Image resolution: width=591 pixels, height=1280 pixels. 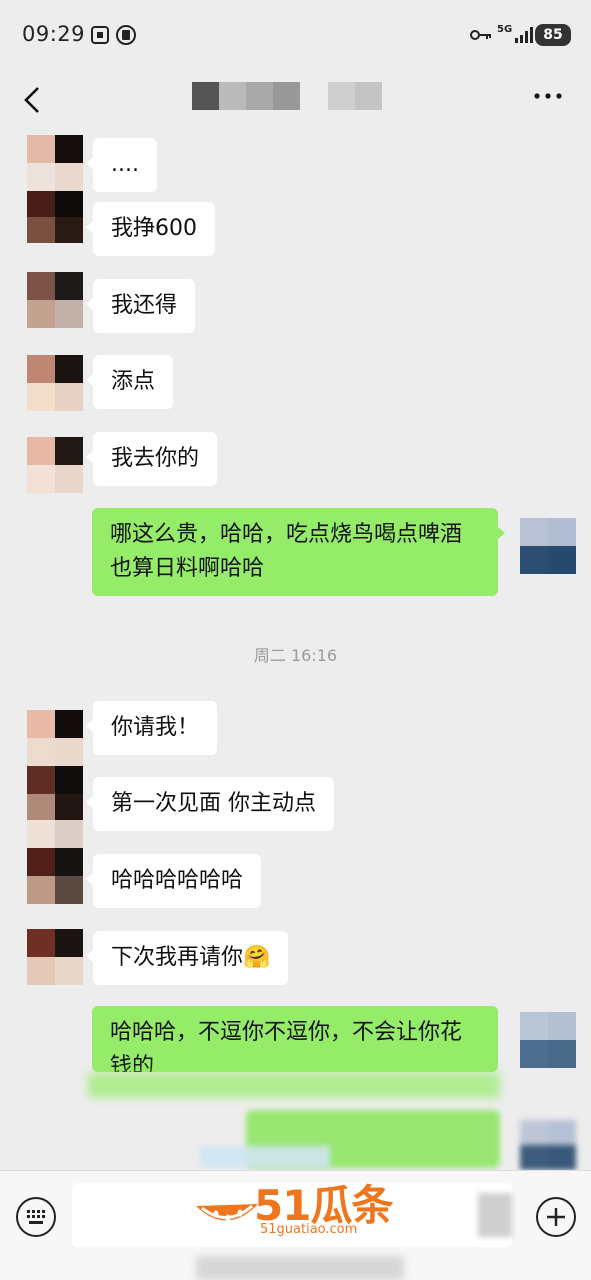 I want to click on network-label: 5G, so click(x=505, y=29).